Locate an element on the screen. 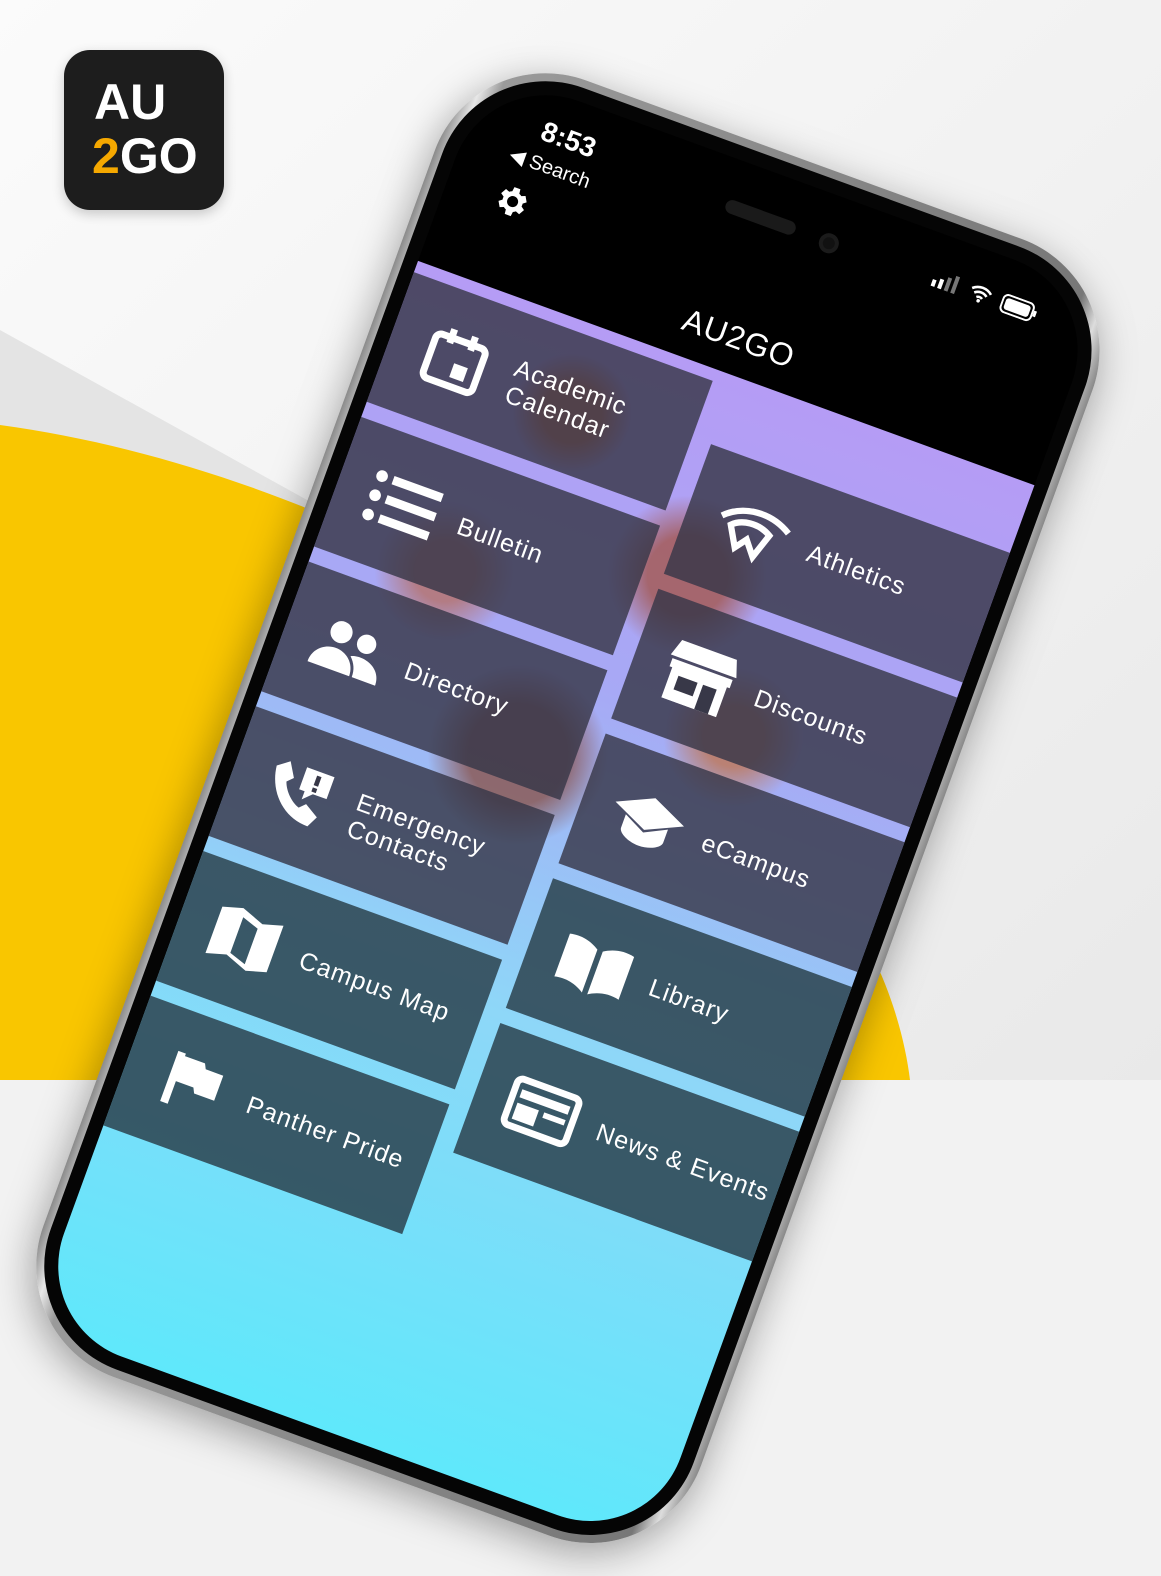 The height and width of the screenshot is (1576, 1161). people-icon is located at coordinates (342, 653).